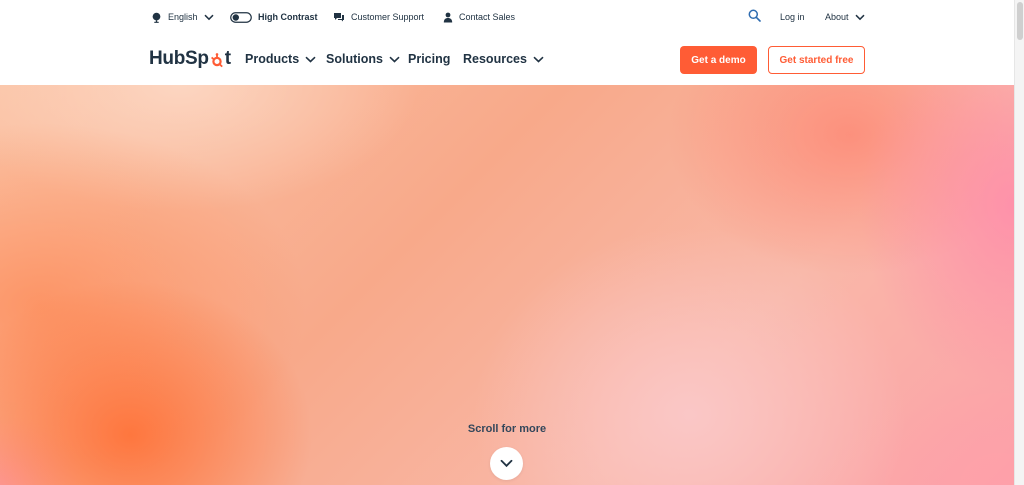  Describe the element at coordinates (241, 17) in the screenshot. I see `toggle-icon` at that location.